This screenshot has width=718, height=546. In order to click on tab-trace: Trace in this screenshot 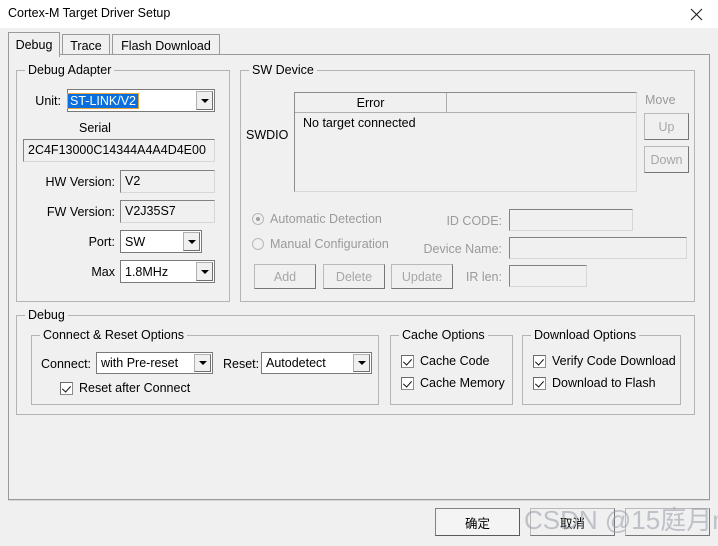, I will do `click(86, 45)`.